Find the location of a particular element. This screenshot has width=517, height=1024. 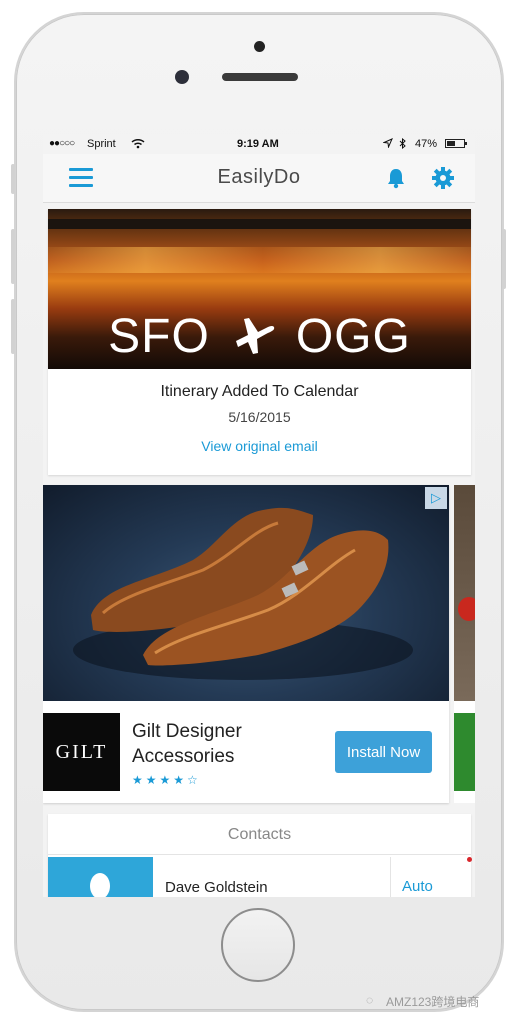

itinerary-title: Itinerary Added To Calendar is located at coordinates (259, 391).